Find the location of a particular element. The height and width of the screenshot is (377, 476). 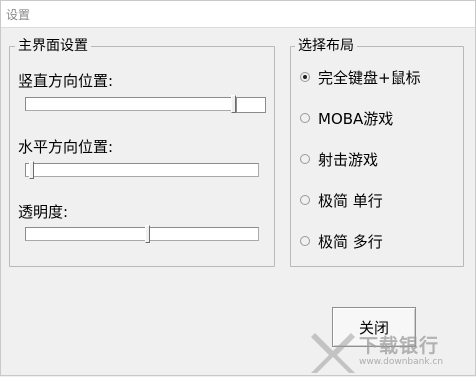

layout-selection-caption: 选择布局 is located at coordinates (326, 46).